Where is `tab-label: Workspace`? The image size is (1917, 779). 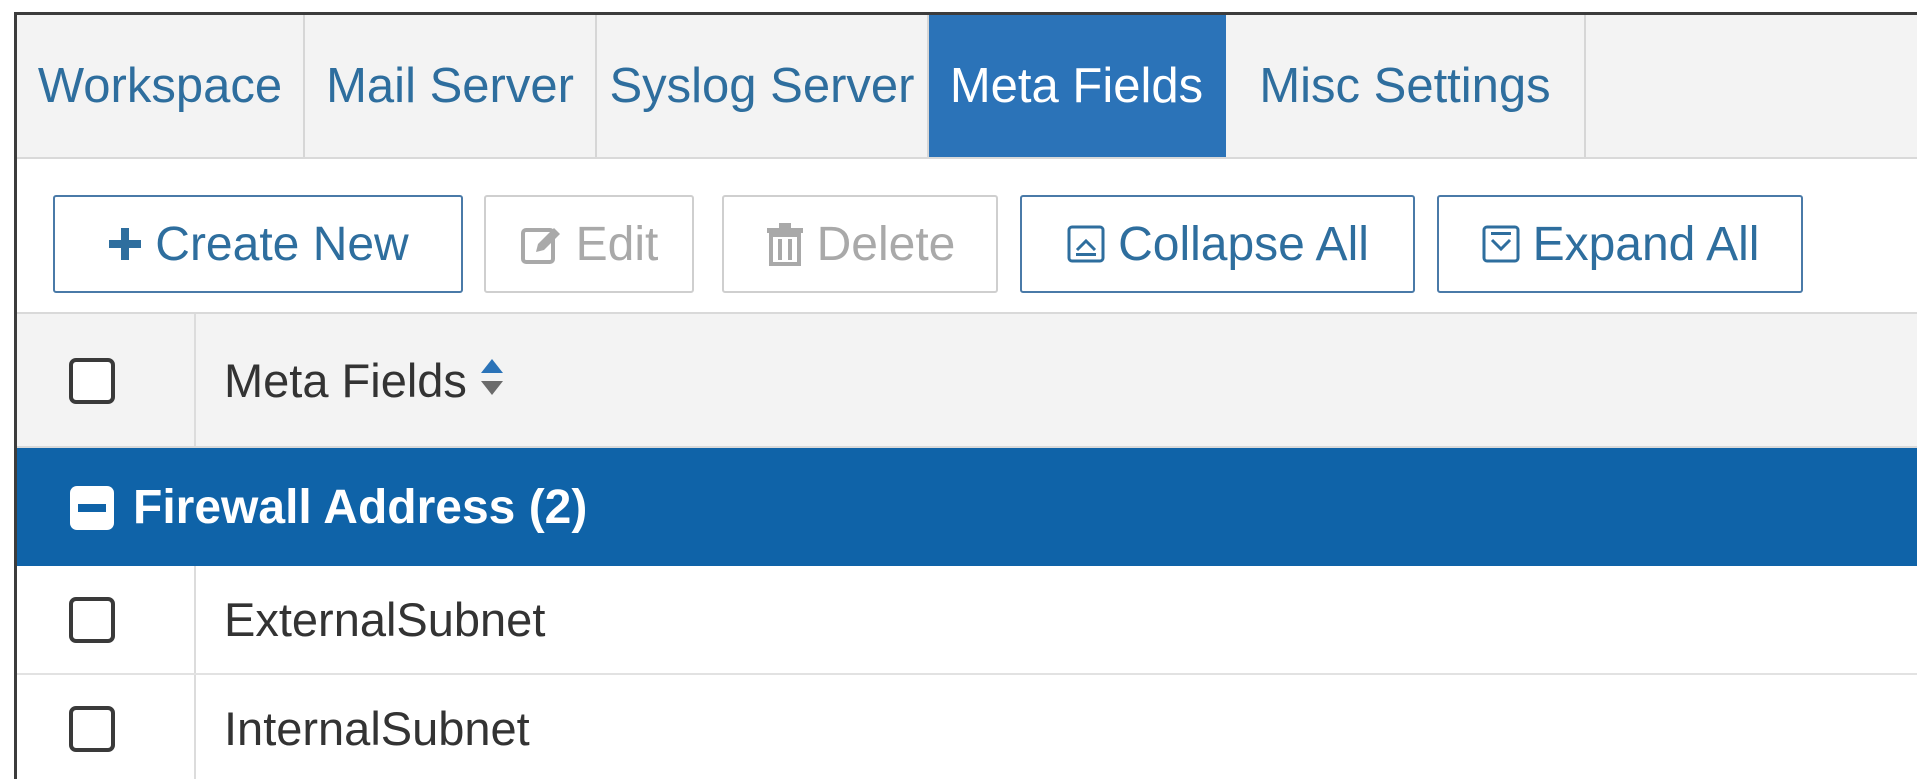 tab-label: Workspace is located at coordinates (160, 86).